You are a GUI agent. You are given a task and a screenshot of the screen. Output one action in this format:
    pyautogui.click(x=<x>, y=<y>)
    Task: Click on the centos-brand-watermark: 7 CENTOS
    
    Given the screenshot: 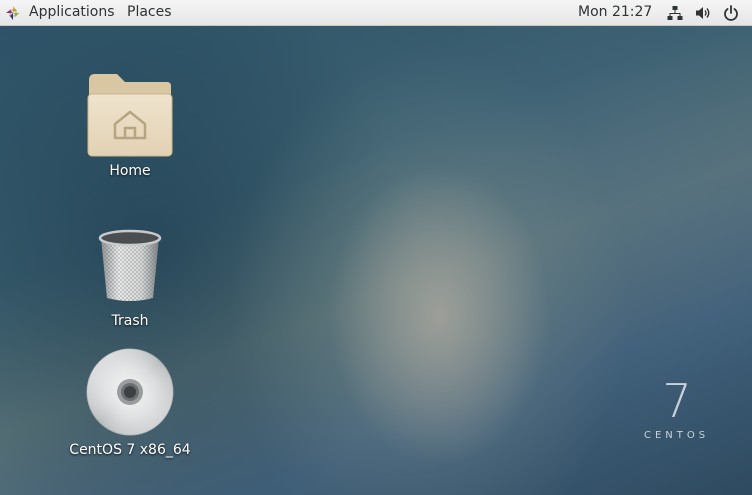 What is the action you would take?
    pyautogui.click(x=676, y=409)
    